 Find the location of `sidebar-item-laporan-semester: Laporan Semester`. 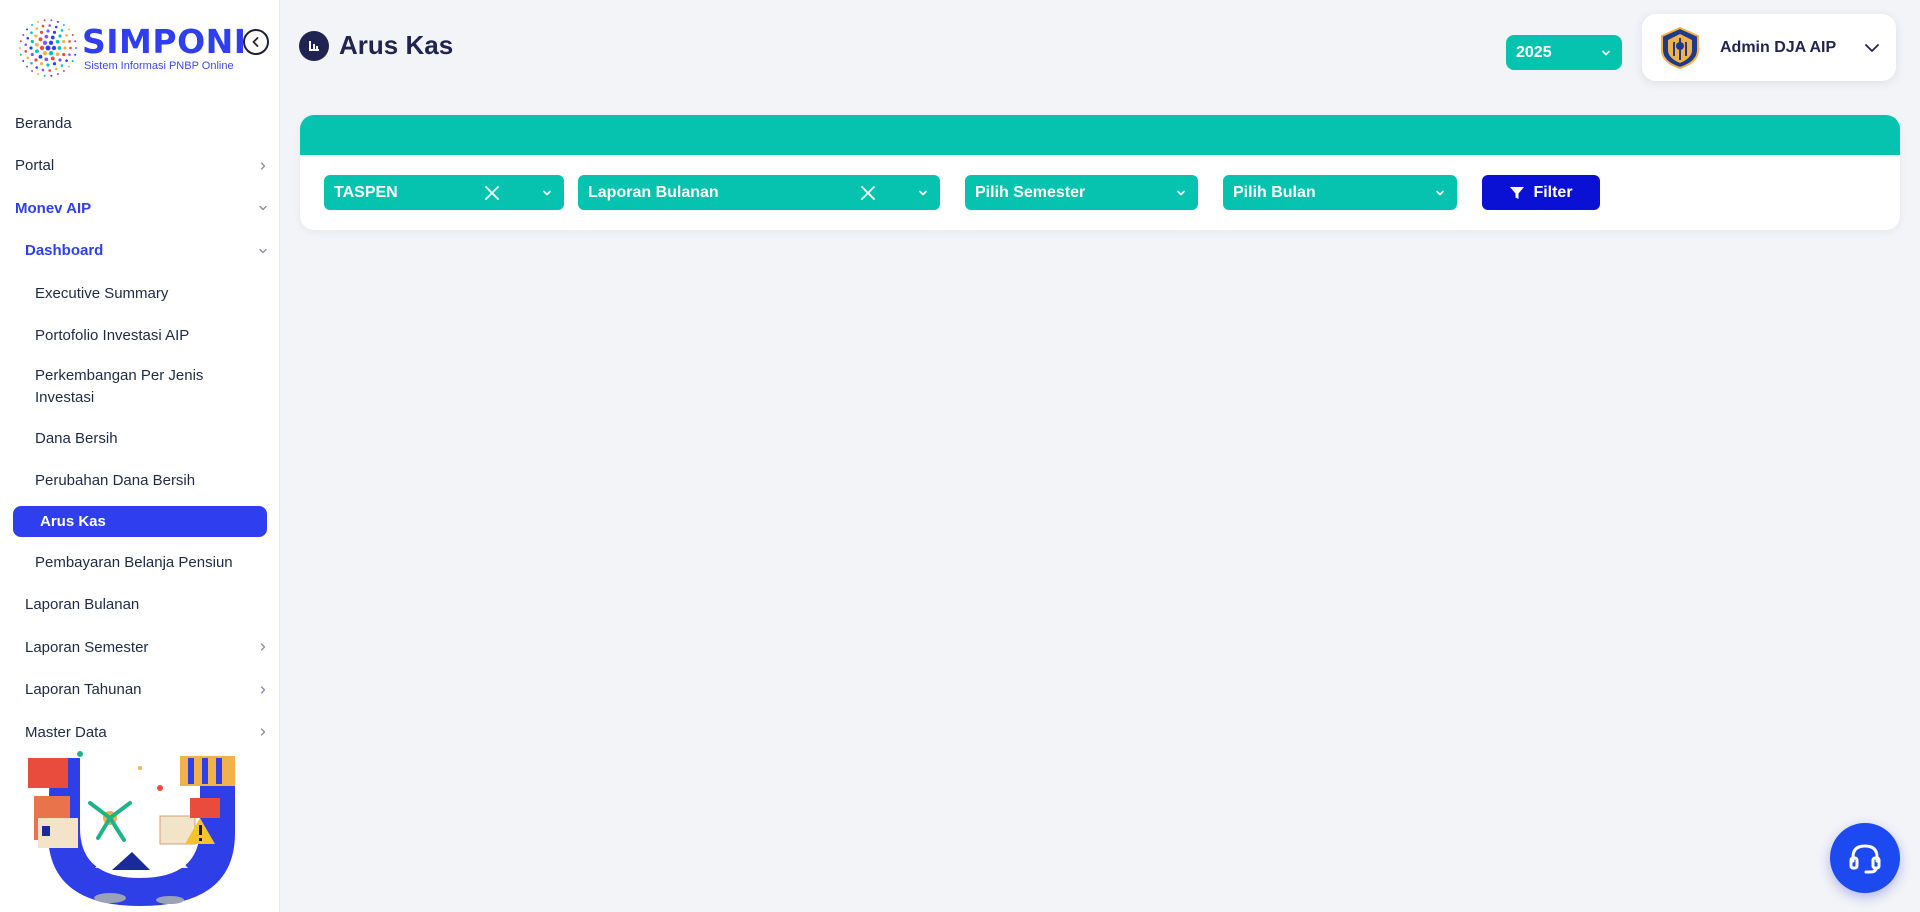

sidebar-item-laporan-semester: Laporan Semester is located at coordinates (140, 647).